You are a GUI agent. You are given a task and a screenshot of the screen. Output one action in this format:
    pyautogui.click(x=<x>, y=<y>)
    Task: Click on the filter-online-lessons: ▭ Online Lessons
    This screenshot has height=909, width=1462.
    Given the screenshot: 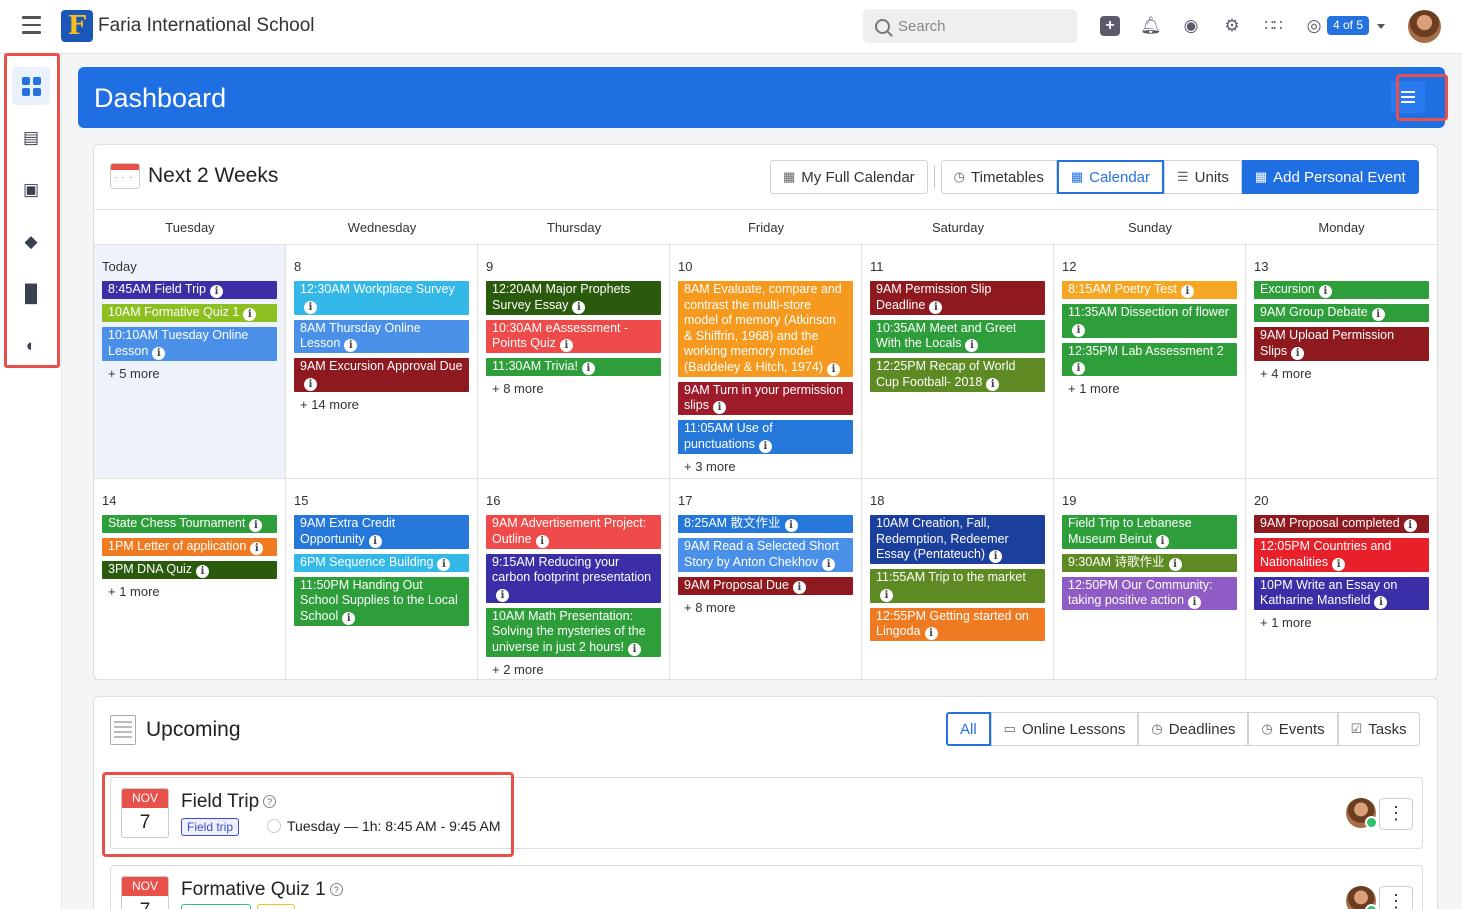 What is the action you would take?
    pyautogui.click(x=1064, y=729)
    